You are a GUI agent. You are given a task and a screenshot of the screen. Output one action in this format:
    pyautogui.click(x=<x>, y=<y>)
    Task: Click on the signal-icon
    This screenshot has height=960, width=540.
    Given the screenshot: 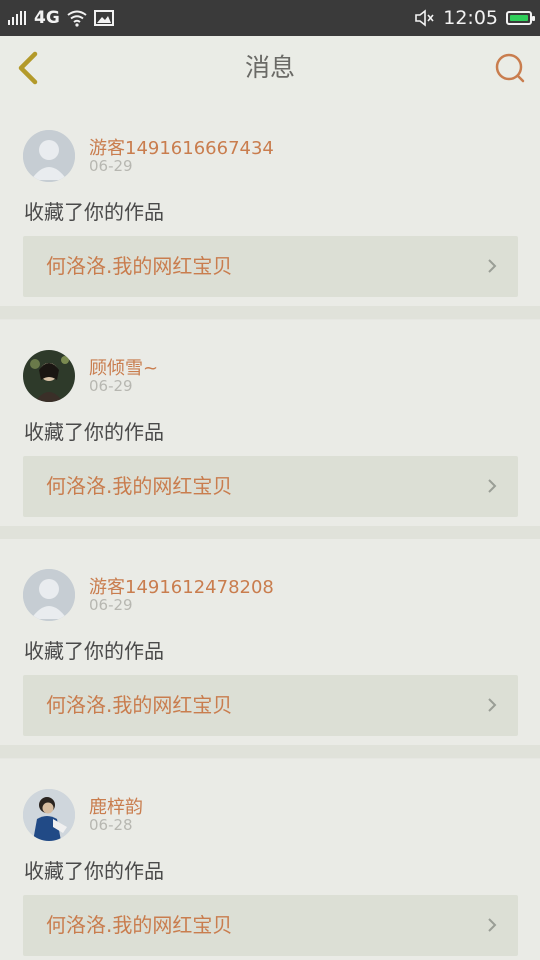 What is the action you would take?
    pyautogui.click(x=17, y=18)
    